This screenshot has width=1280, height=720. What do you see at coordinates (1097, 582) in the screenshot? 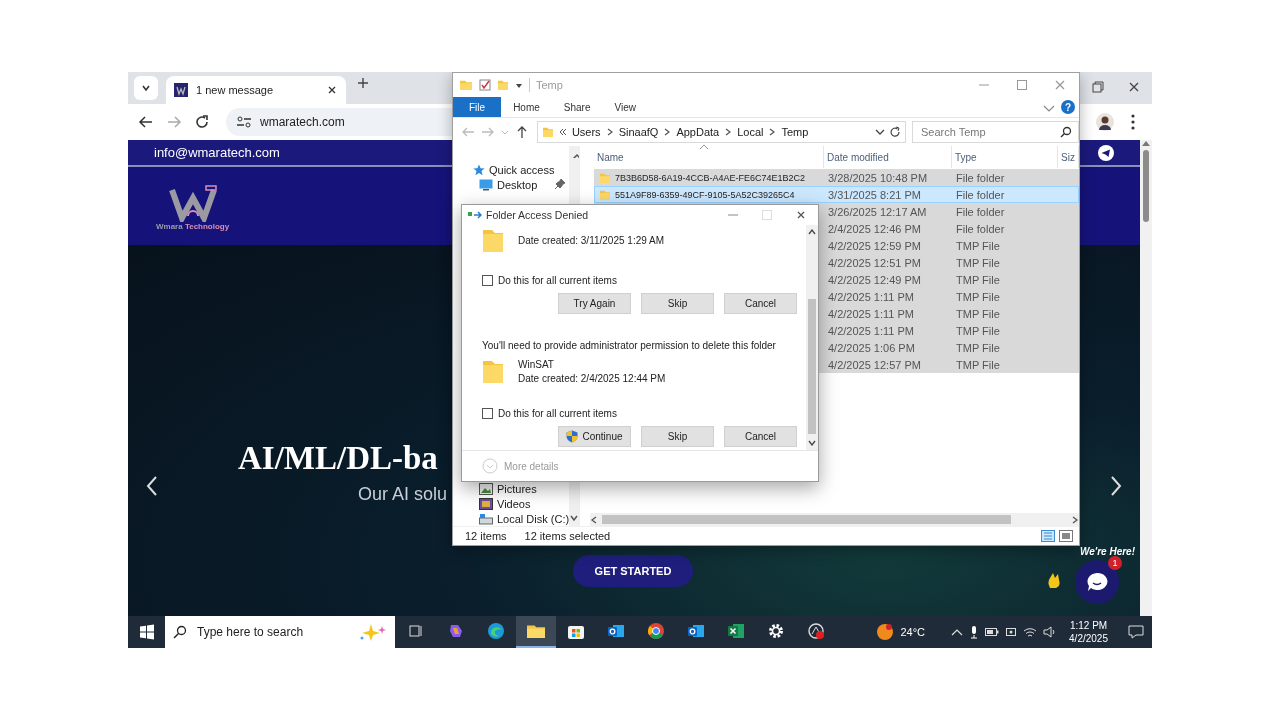
I see `chat-button` at bounding box center [1097, 582].